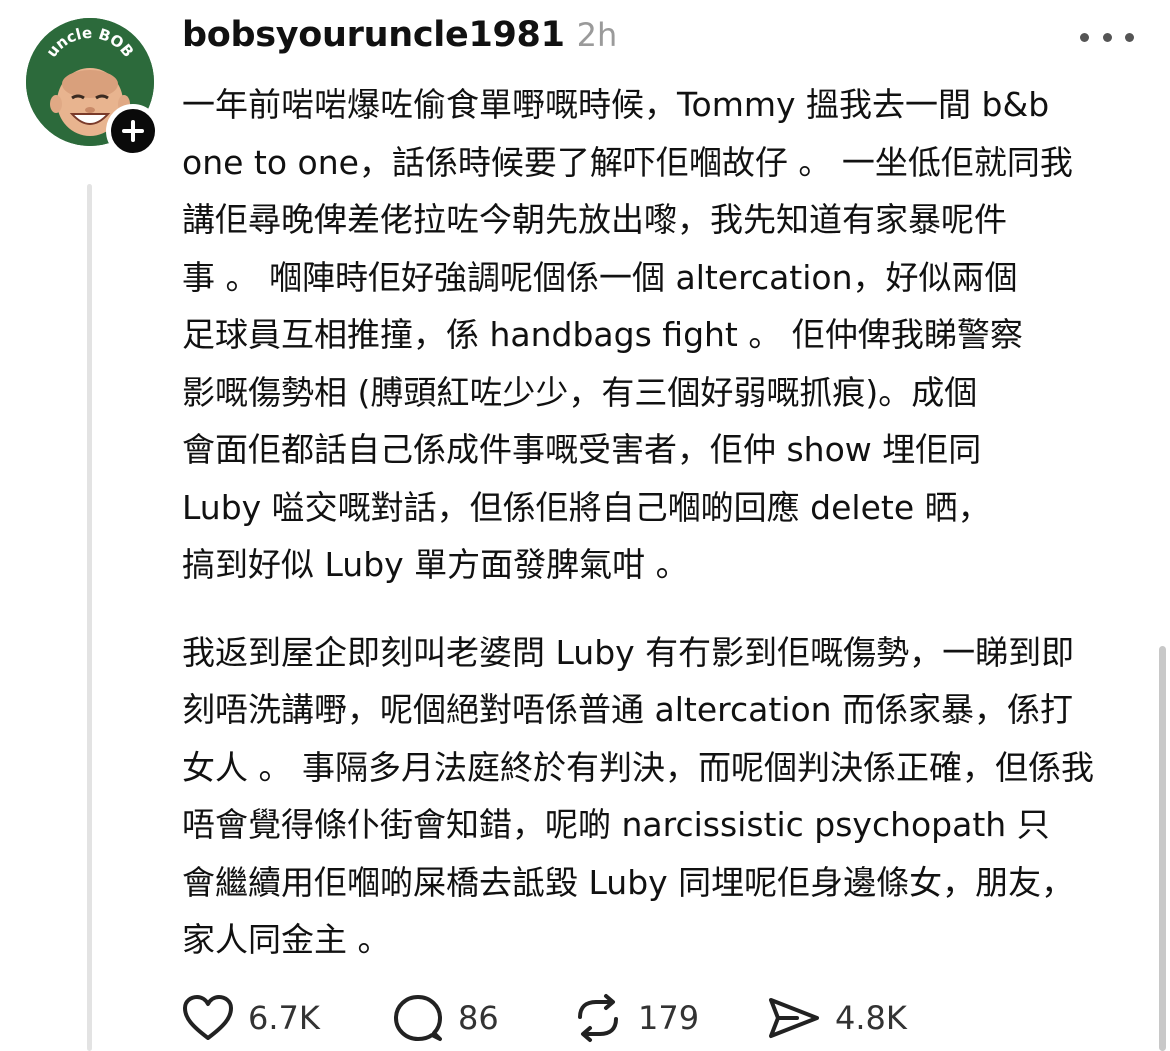  I want to click on scrollbar, so click(1162, 848).